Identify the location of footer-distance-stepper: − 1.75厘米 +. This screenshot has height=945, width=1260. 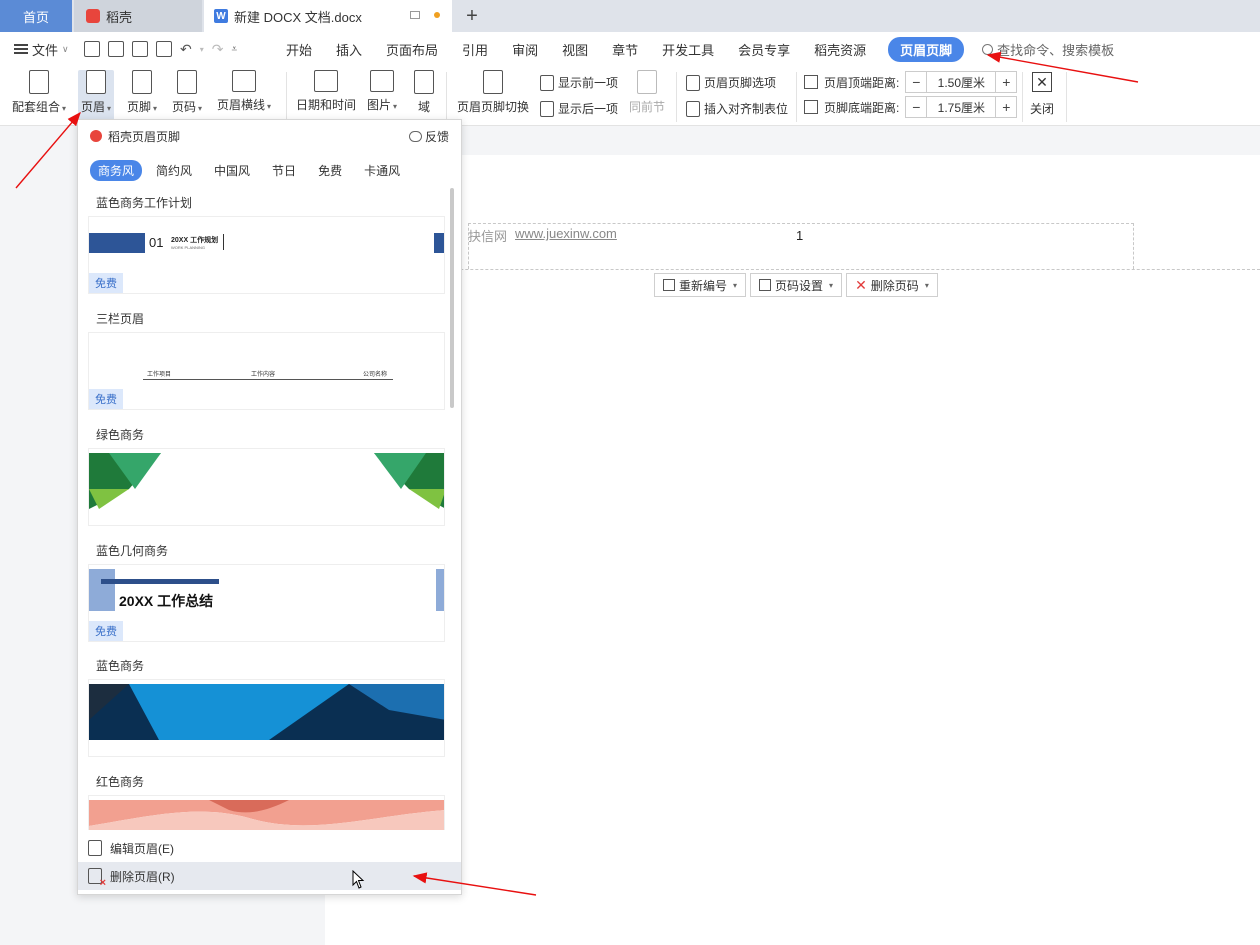
(961, 107).